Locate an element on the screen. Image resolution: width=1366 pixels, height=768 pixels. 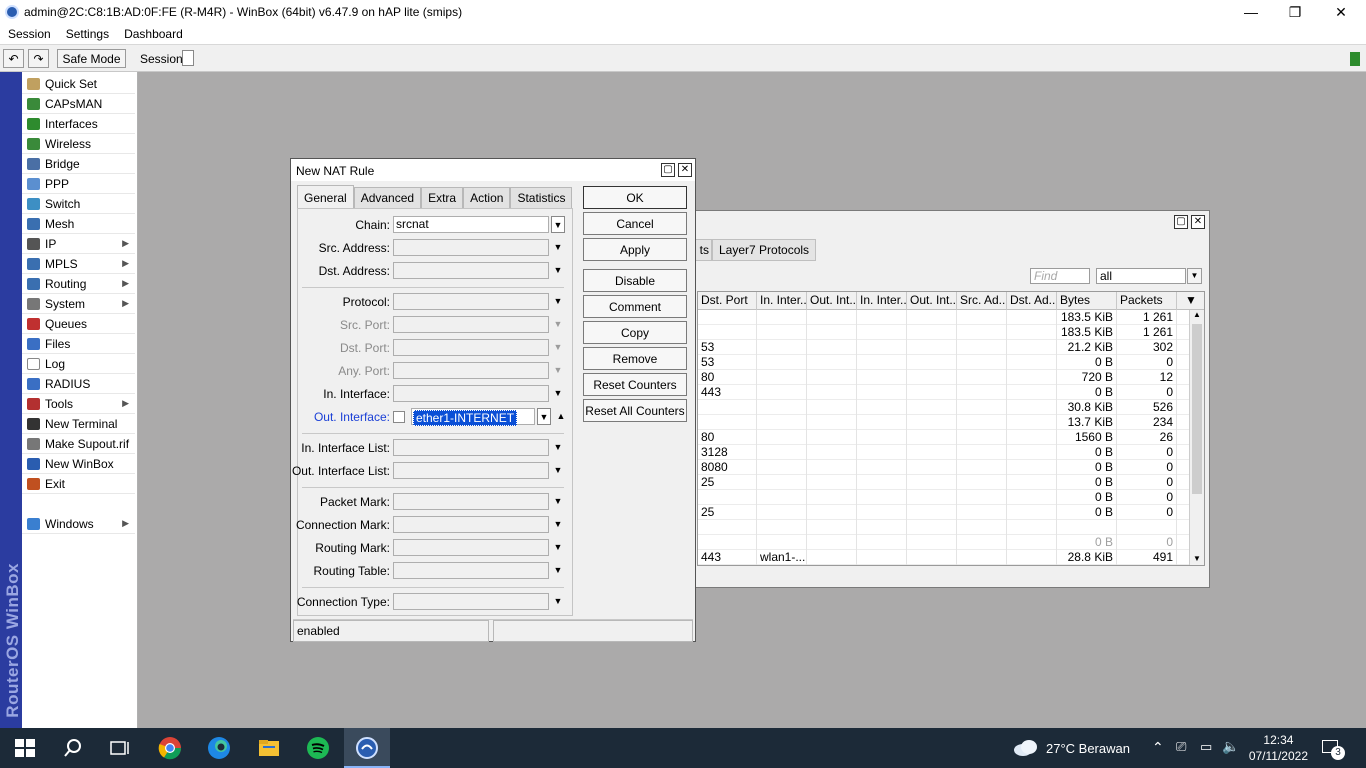
sidebar-item-windows: Windows ▶ is located at coordinates (78, 524).